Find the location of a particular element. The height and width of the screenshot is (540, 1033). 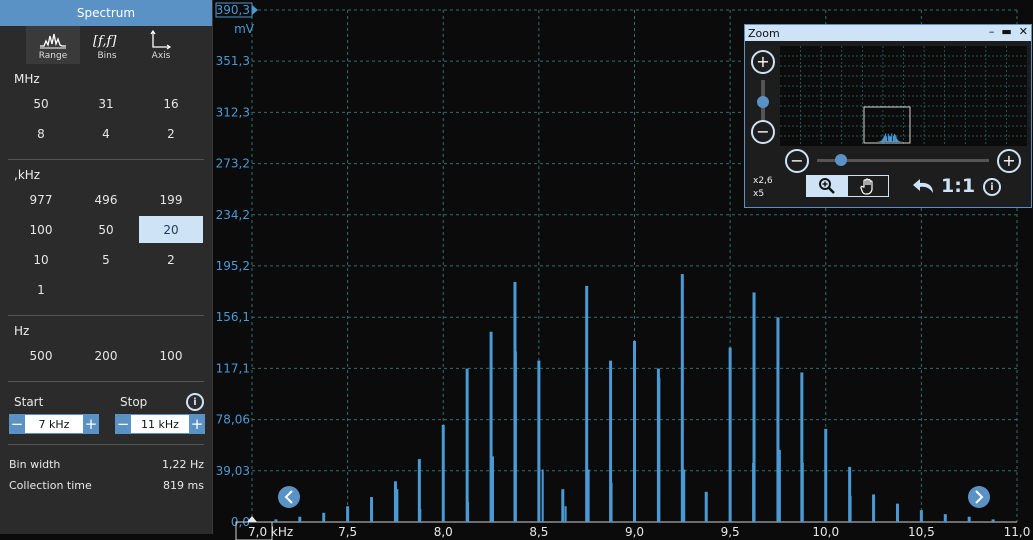

zoom-in-vertical-button: + is located at coordinates (763, 62).